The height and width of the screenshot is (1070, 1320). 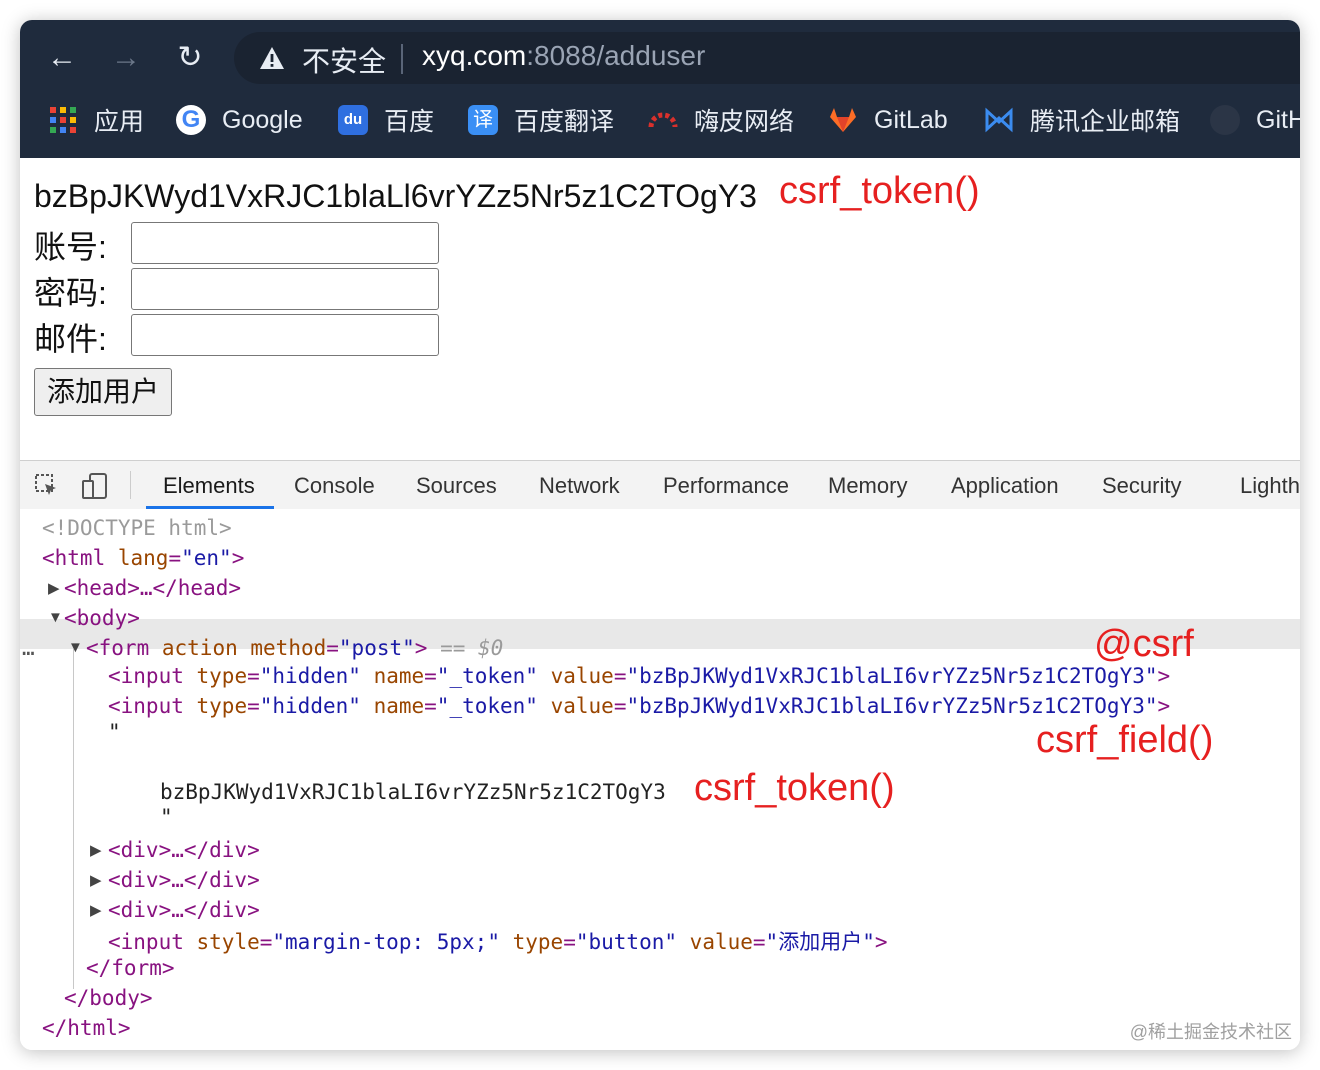 I want to click on tencent-mail-icon, so click(x=999, y=120).